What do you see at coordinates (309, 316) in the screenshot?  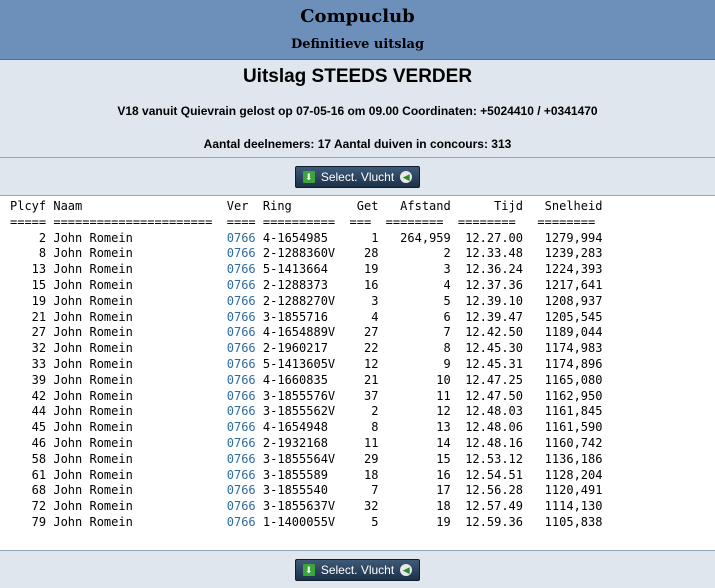 I see `cell-ring: 3-1855716` at bounding box center [309, 316].